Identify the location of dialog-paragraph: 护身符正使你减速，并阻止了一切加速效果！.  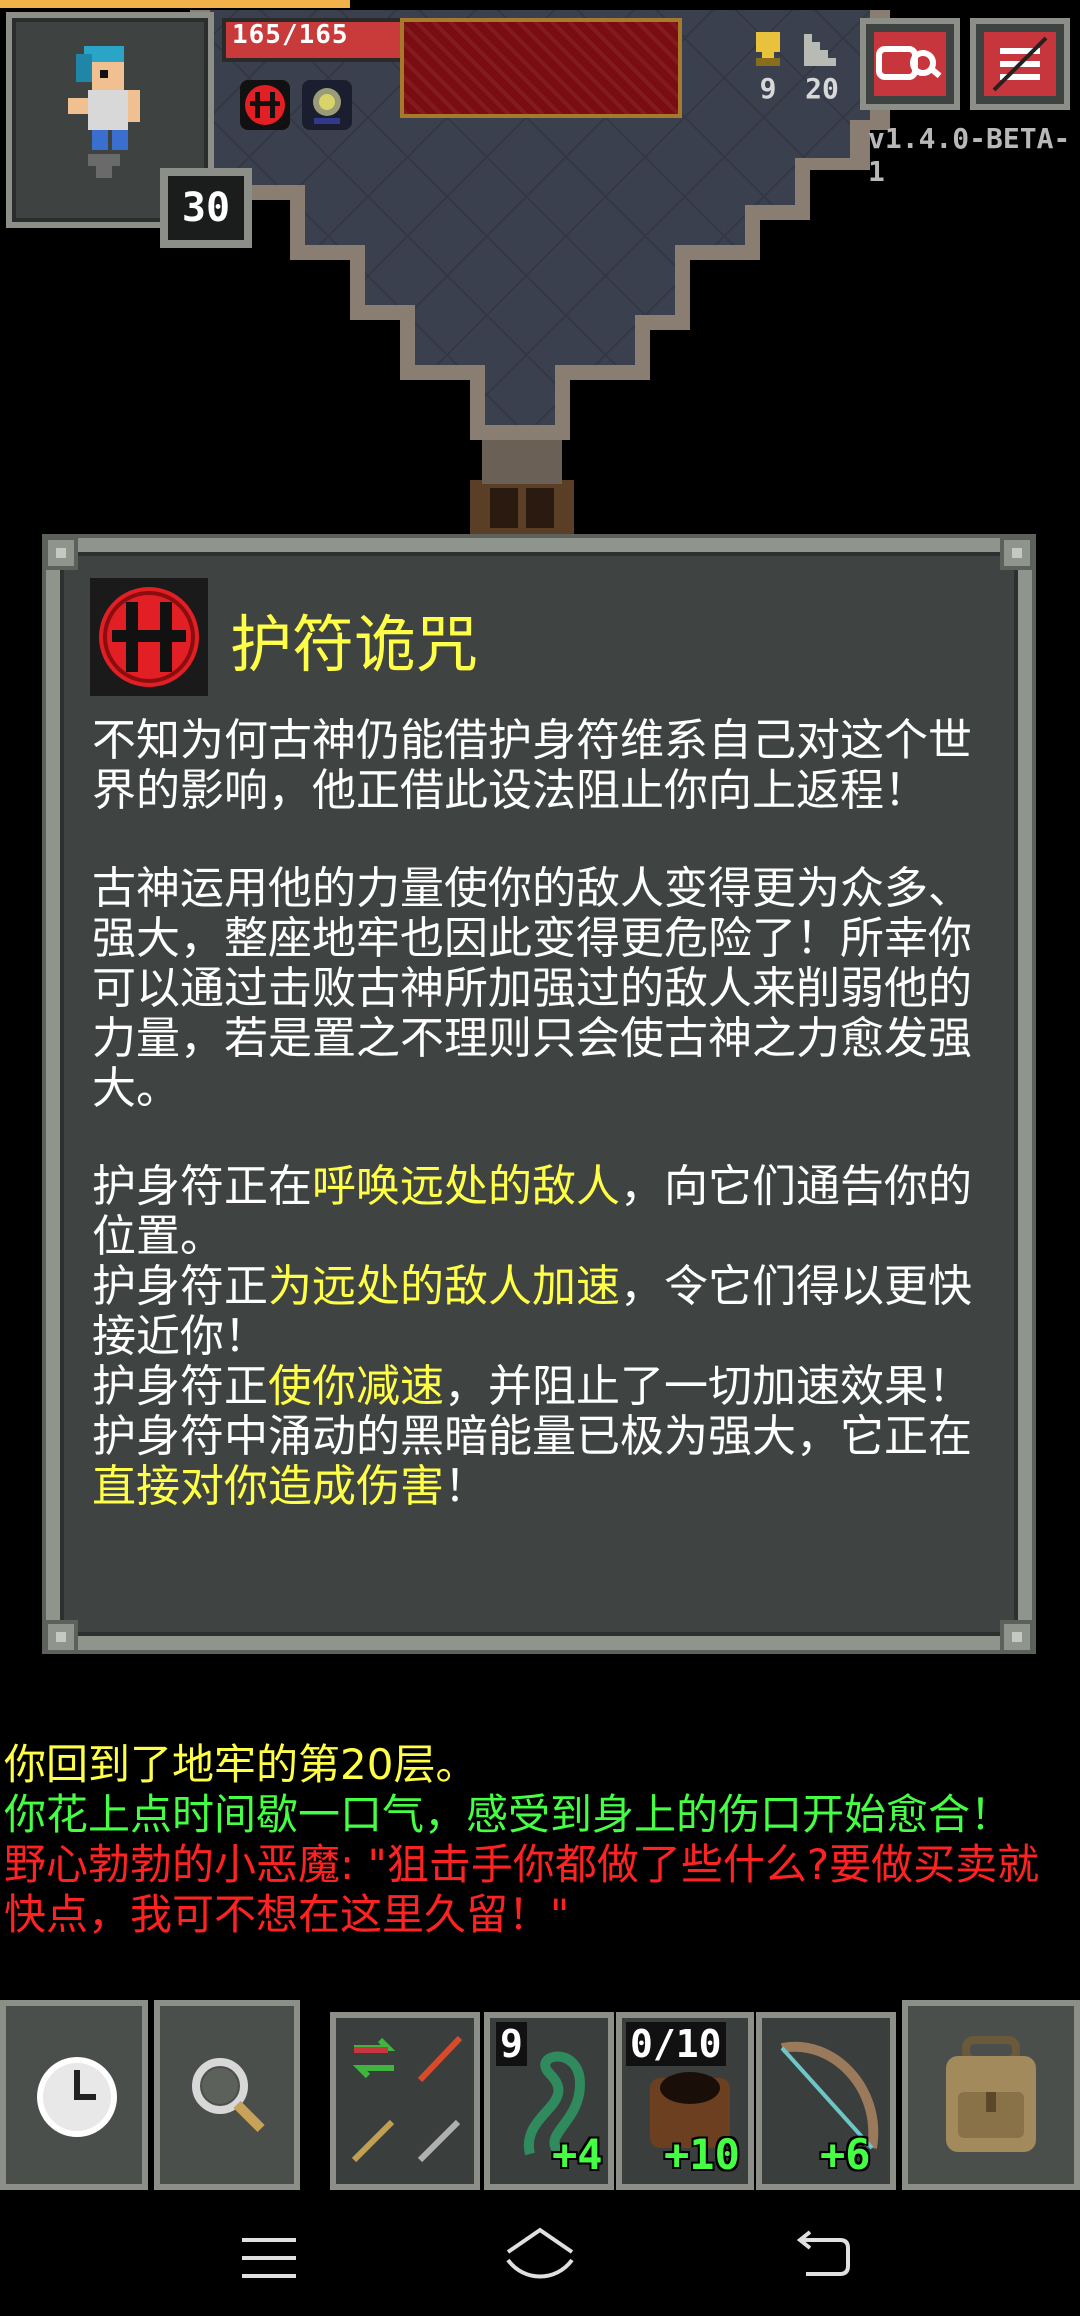
(532, 1386).